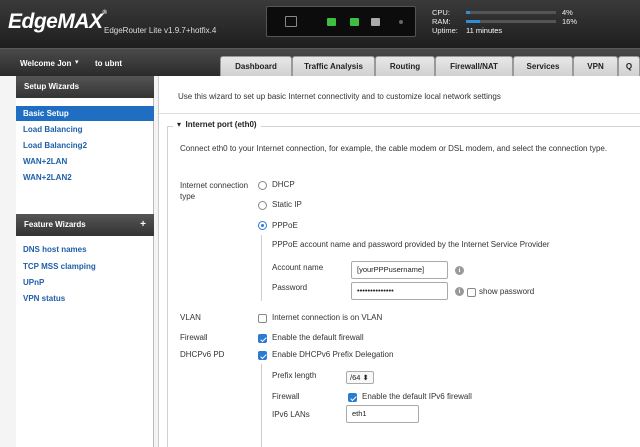  I want to click on dhcpv6-text: Enable DHCPv6 Prefix Delegation, so click(333, 354).